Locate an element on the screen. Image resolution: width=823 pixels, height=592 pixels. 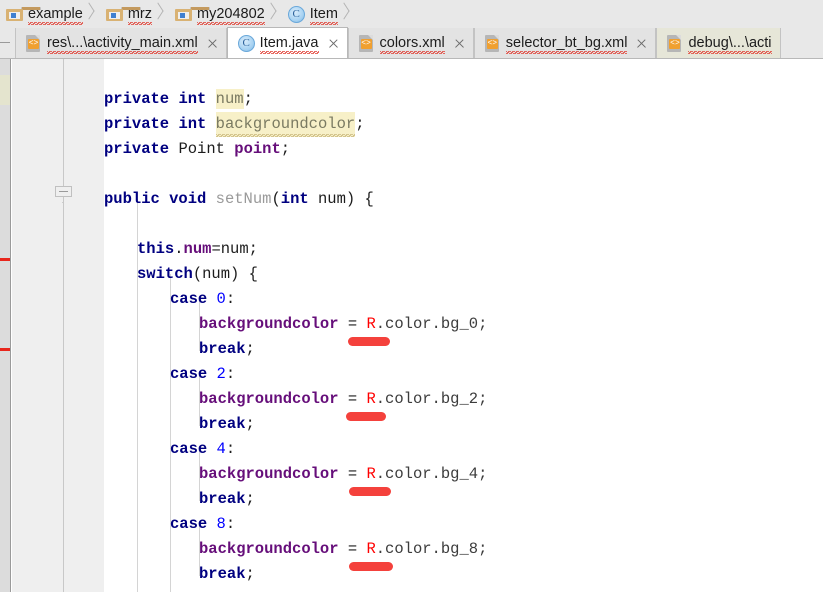
code-line: this.num=num; is located at coordinates (197, 249).